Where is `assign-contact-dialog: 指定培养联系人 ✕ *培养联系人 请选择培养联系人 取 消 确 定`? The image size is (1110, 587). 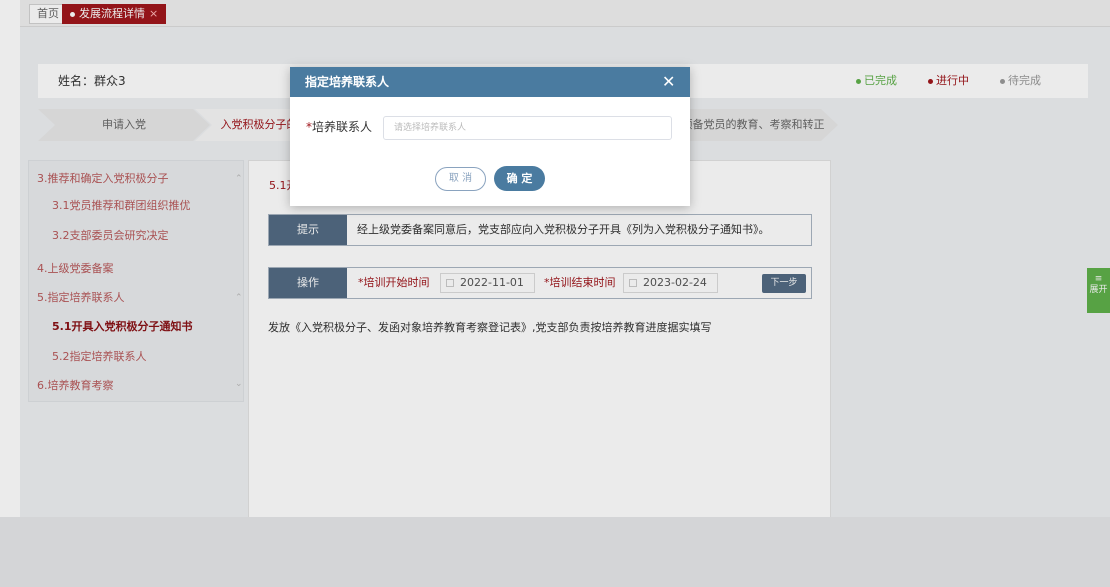
assign-contact-dialog: 指定培养联系人 ✕ *培养联系人 请选择培养联系人 取 消 确 定 is located at coordinates (490, 136).